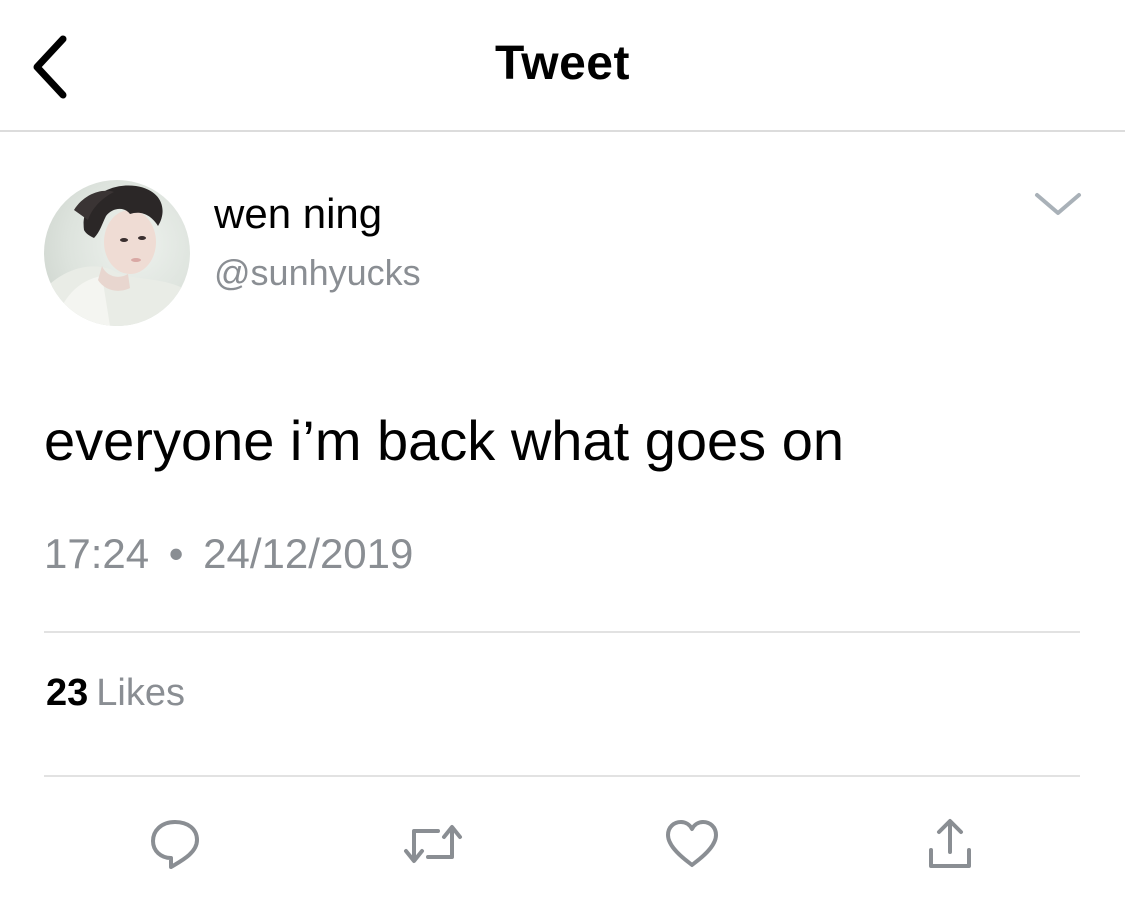 Image resolution: width=1125 pixels, height=908 pixels. Describe the element at coordinates (67, 693) in the screenshot. I see `likes-count: 23` at that location.